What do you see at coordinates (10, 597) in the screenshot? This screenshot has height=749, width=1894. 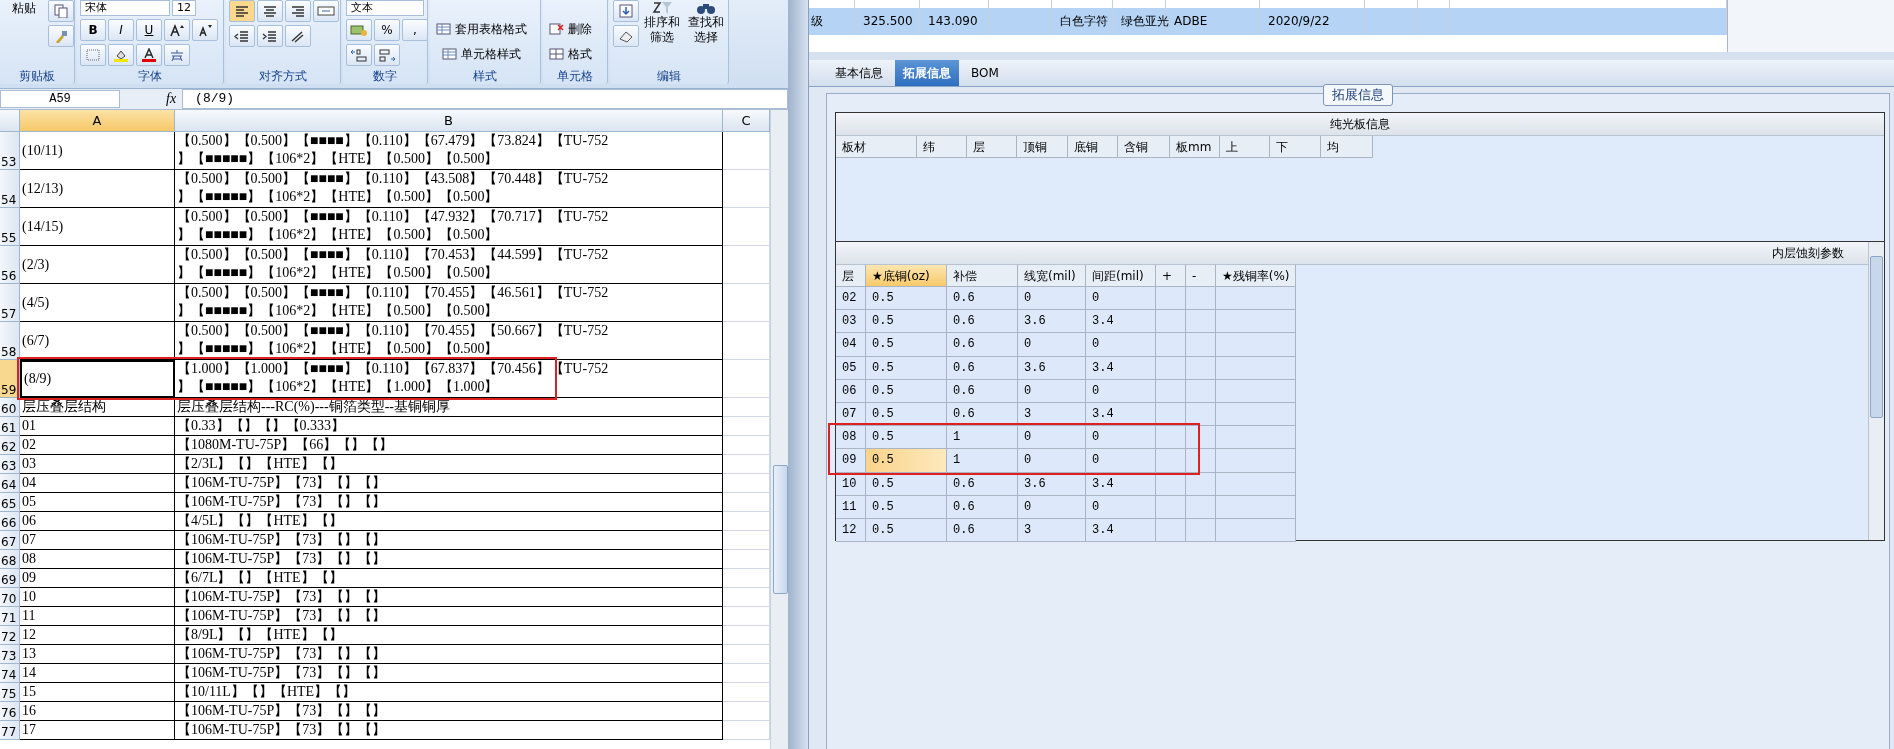 I see `row-header: 70` at bounding box center [10, 597].